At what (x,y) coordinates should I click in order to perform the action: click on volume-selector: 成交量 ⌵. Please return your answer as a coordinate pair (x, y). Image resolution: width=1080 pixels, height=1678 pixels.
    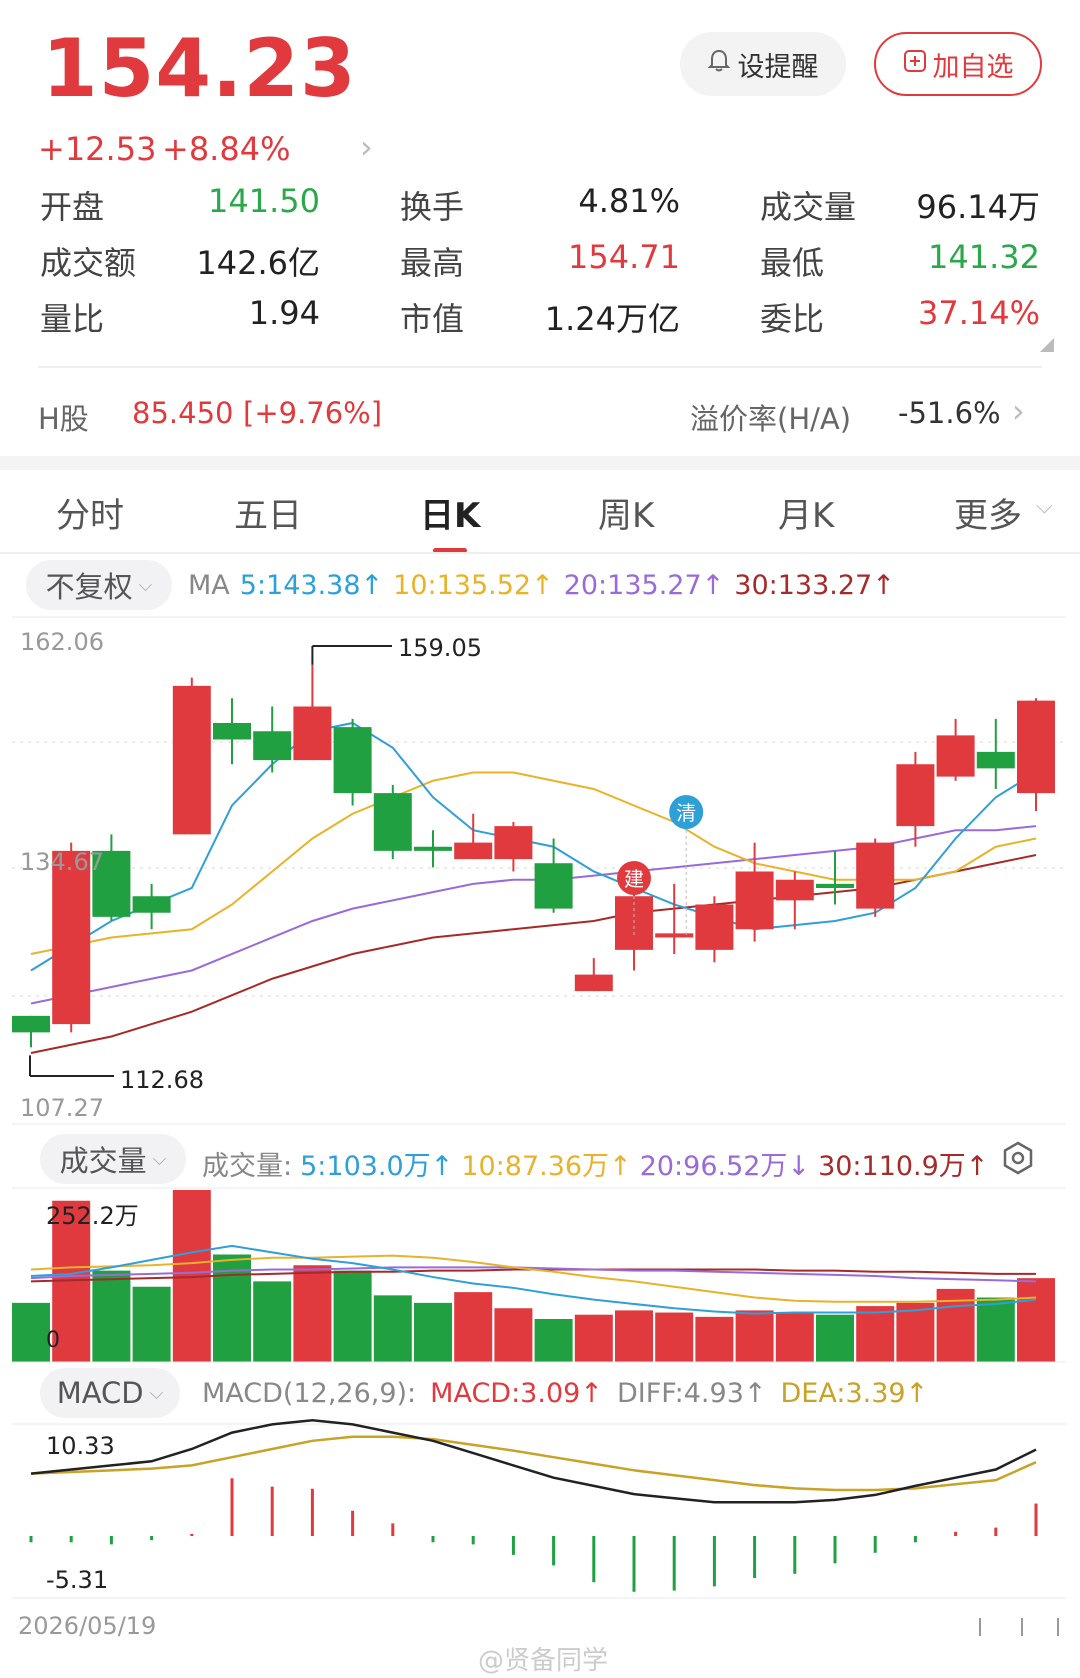
    Looking at the image, I should click on (113, 1159).